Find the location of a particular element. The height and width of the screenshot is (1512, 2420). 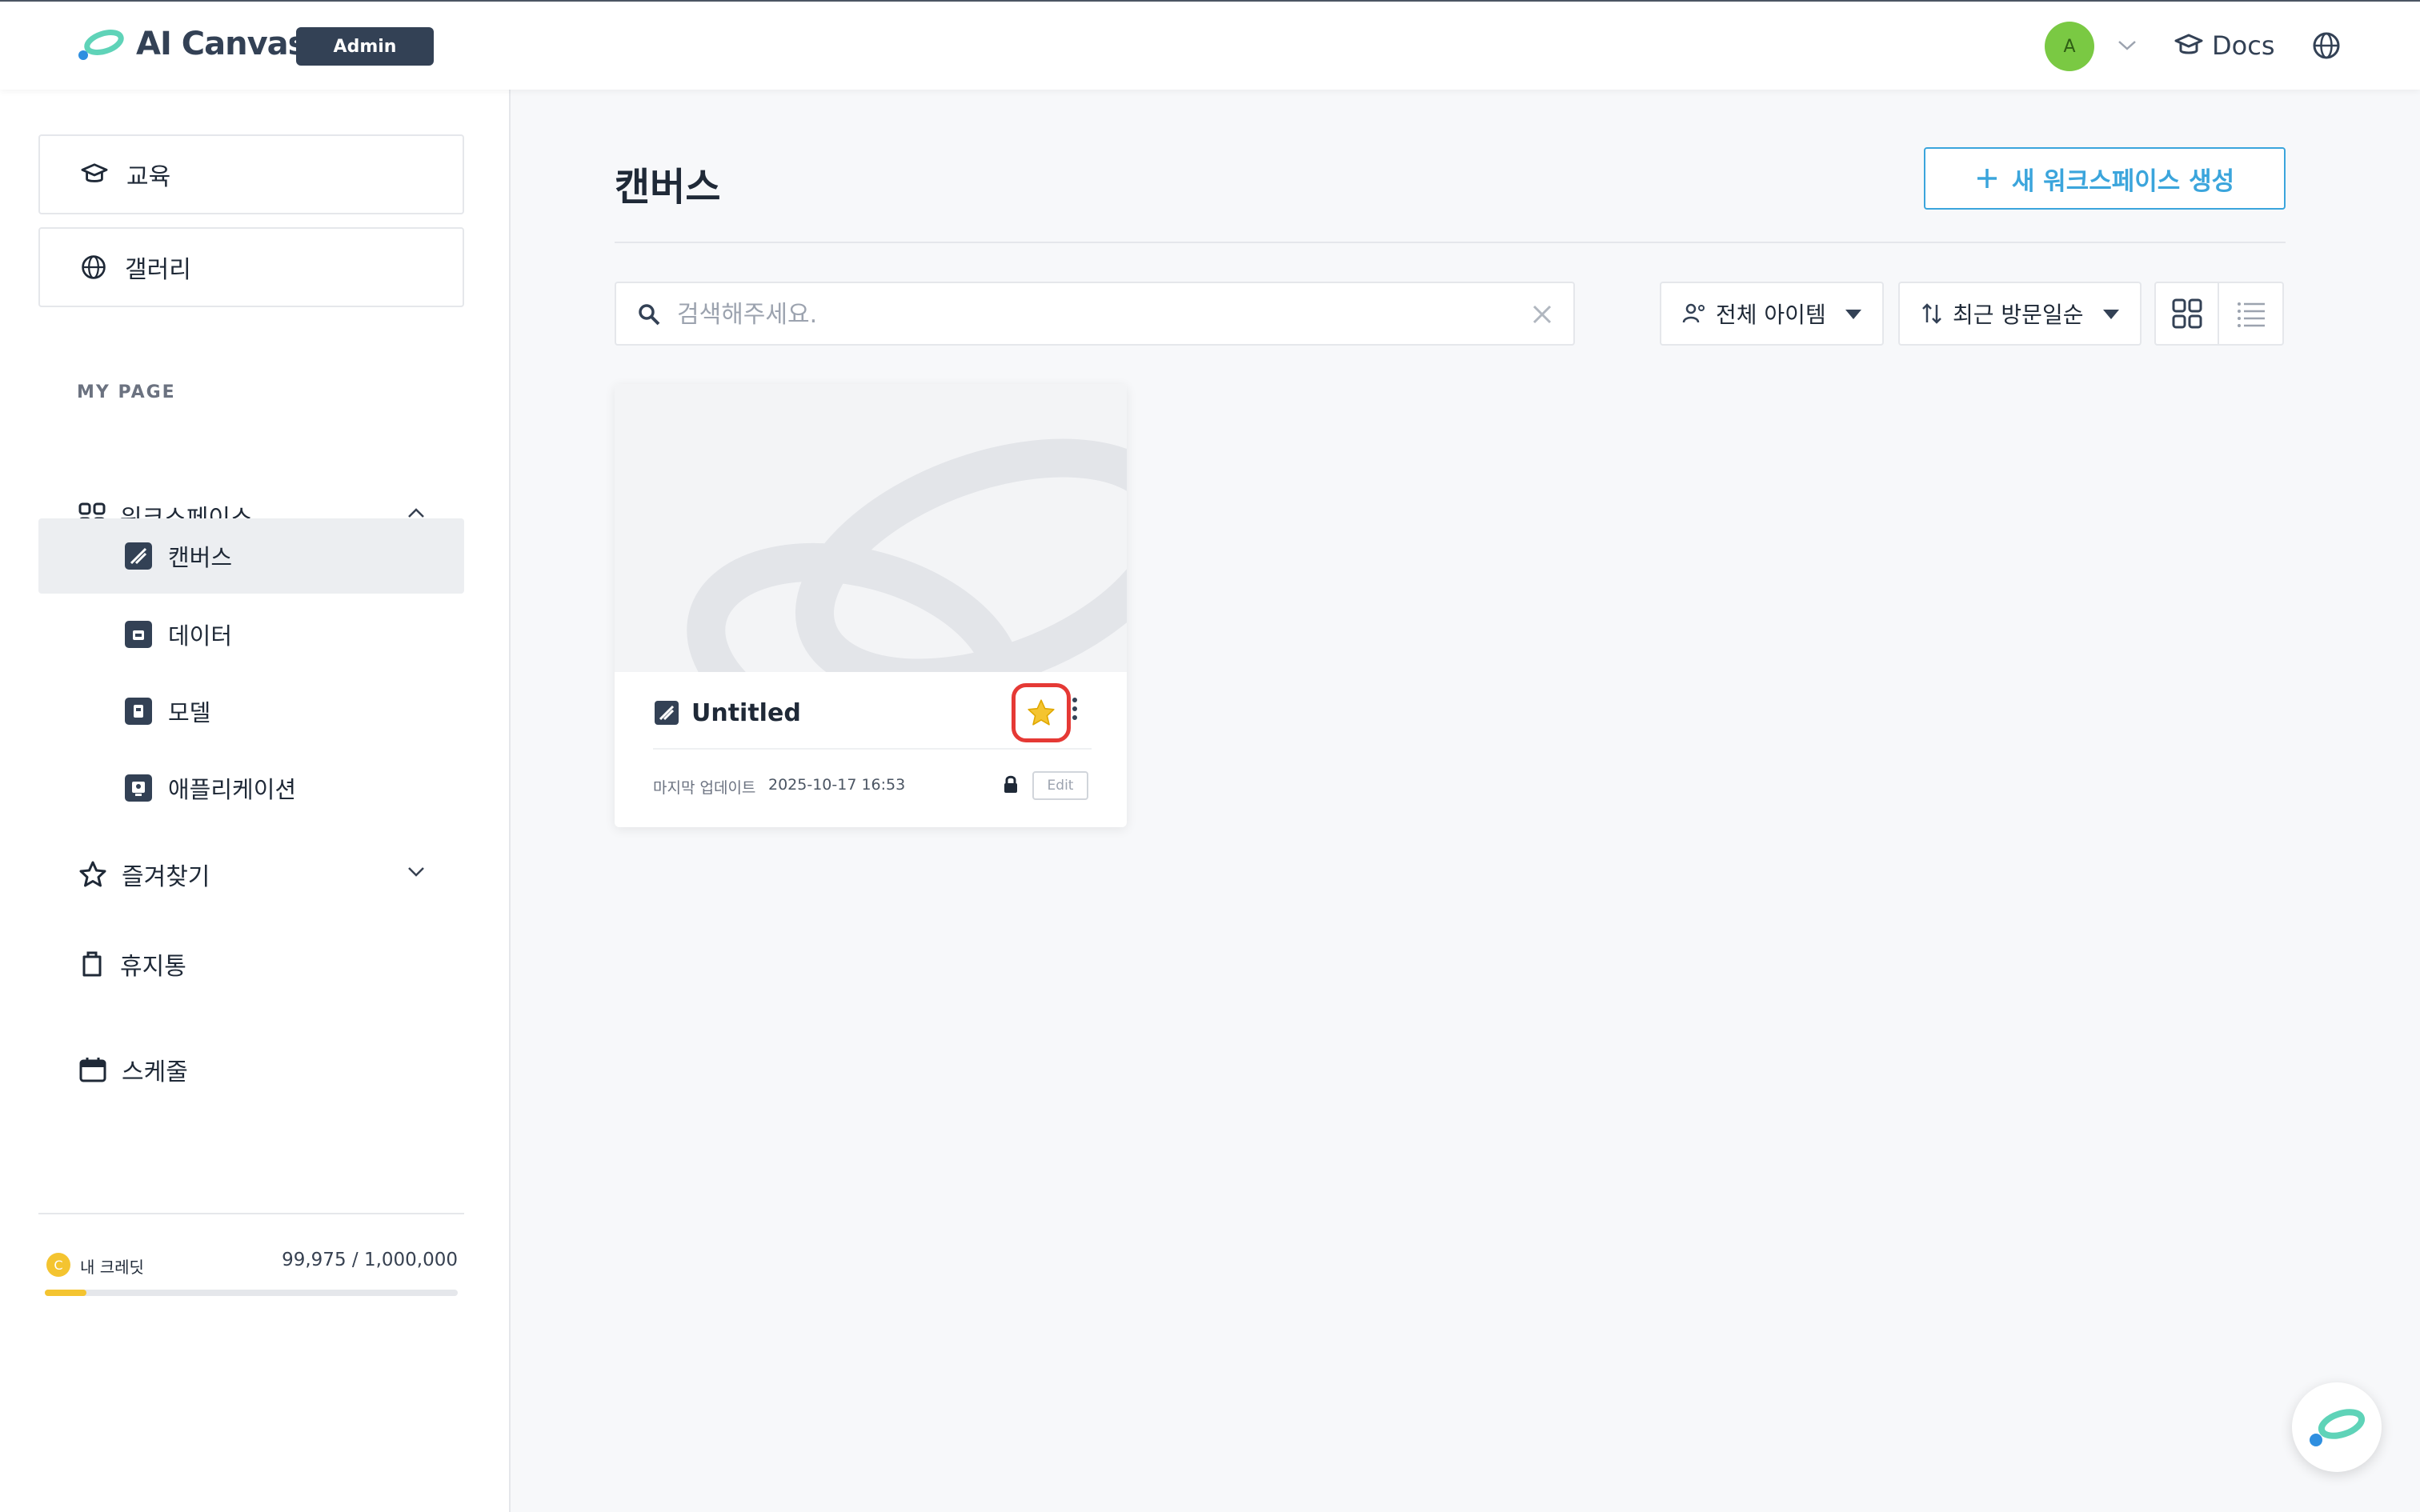

coin-icon: C is located at coordinates (58, 1265).